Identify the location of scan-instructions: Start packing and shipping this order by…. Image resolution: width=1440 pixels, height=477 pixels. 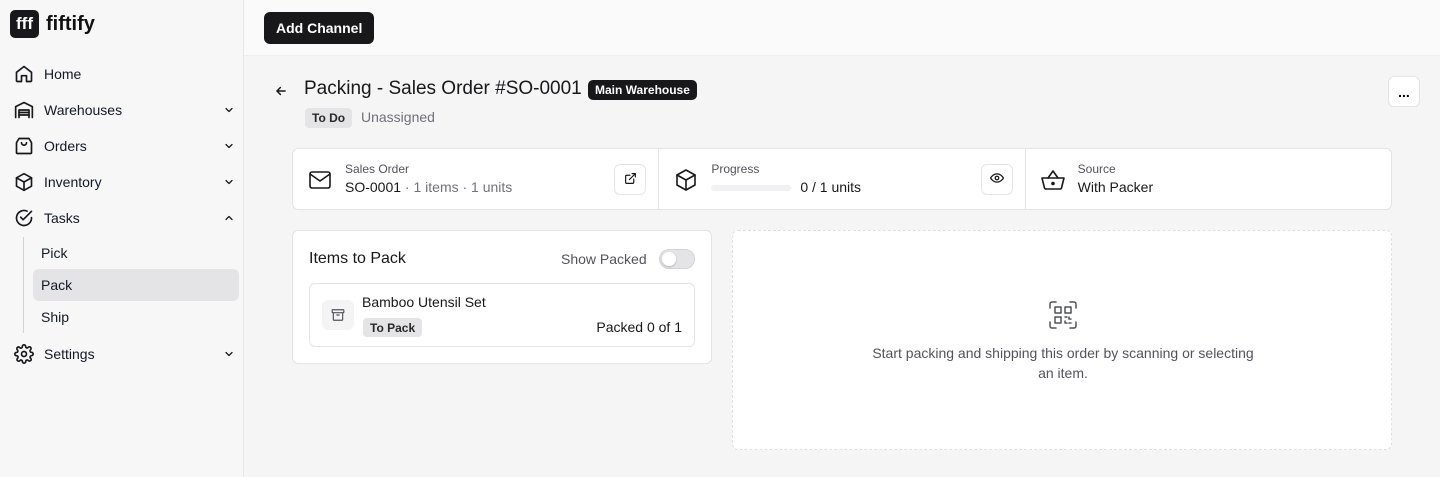
(1063, 363).